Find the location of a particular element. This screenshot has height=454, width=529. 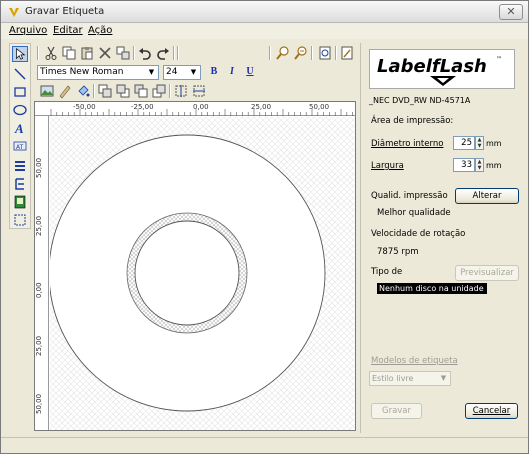

close-button: ✕ is located at coordinates (511, 12).